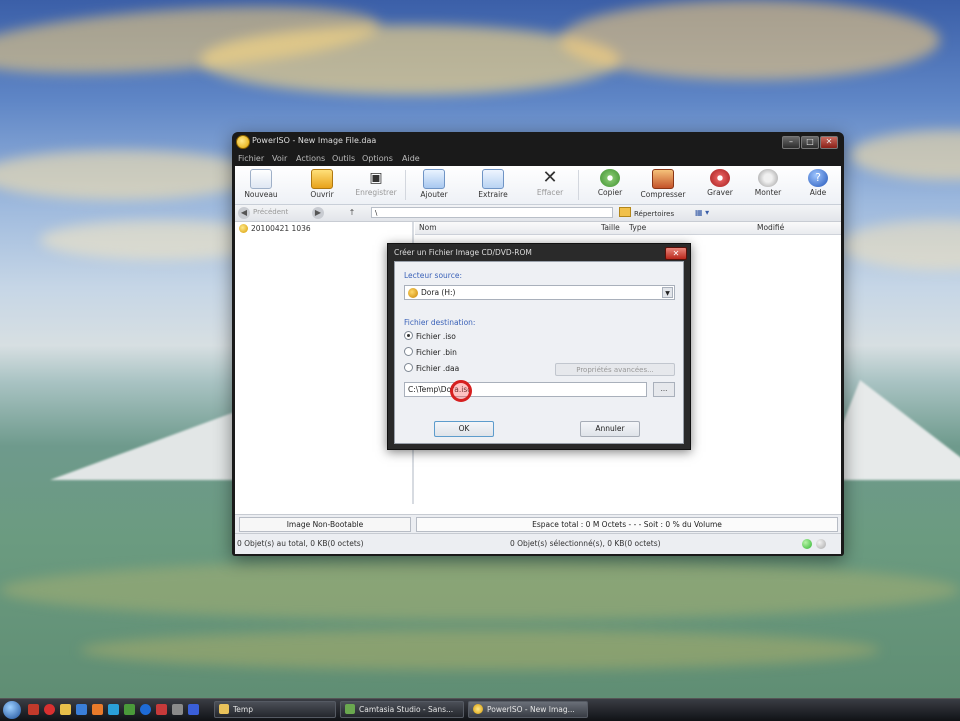 This screenshot has height=721, width=960. What do you see at coordinates (720, 178) in the screenshot?
I see `burn-disc-icon` at bounding box center [720, 178].